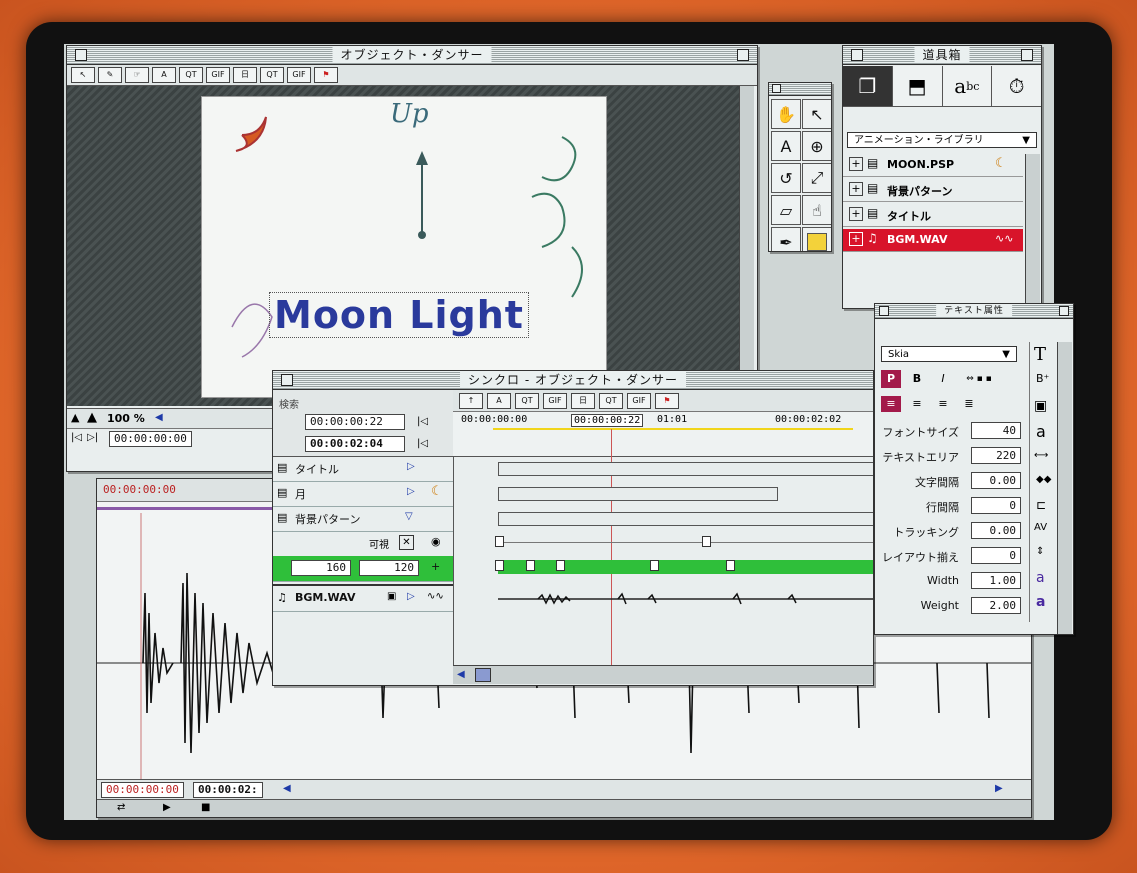  I want to click on flag-icon: ⚑, so click(326, 75).